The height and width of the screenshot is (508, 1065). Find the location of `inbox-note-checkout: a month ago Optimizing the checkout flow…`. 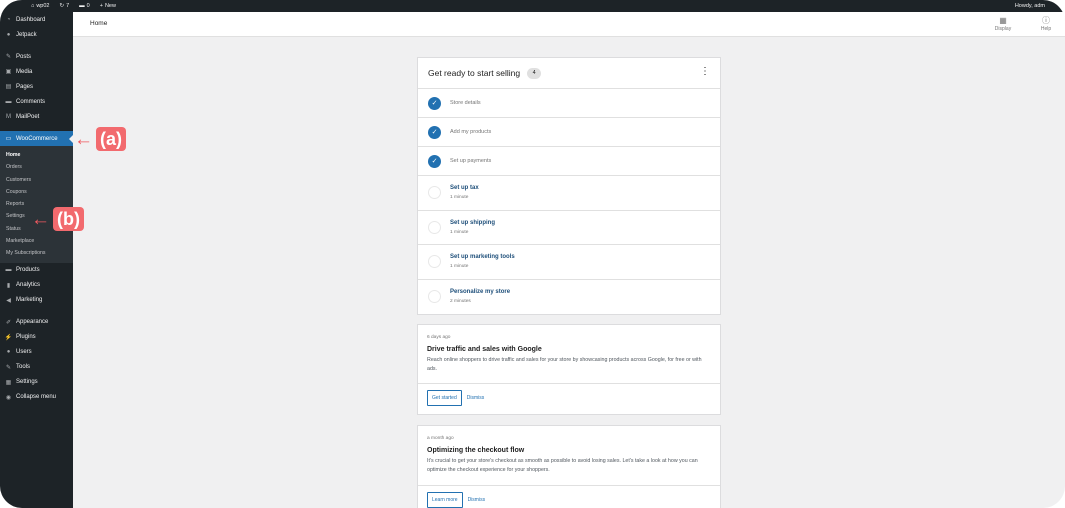

inbox-note-checkout: a month ago Optimizing the checkout flow… is located at coordinates (569, 466).